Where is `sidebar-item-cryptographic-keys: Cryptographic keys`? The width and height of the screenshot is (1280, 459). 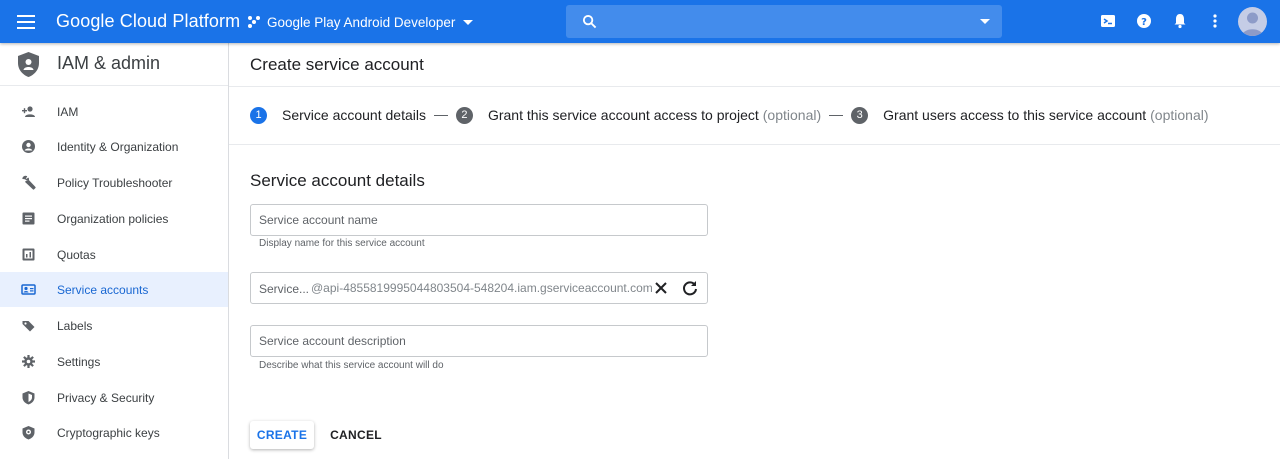
sidebar-item-cryptographic-keys: Cryptographic keys is located at coordinates (114, 432).